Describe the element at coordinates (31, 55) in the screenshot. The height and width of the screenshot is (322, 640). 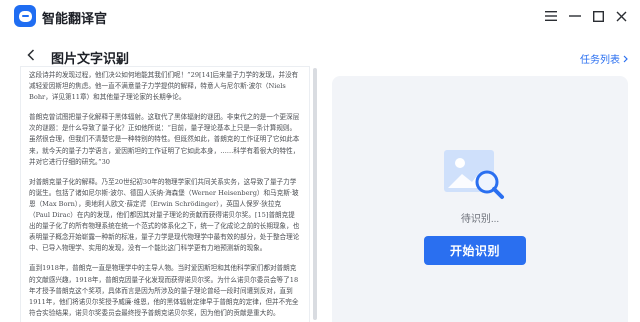
I see `back-chevron-icon` at that location.